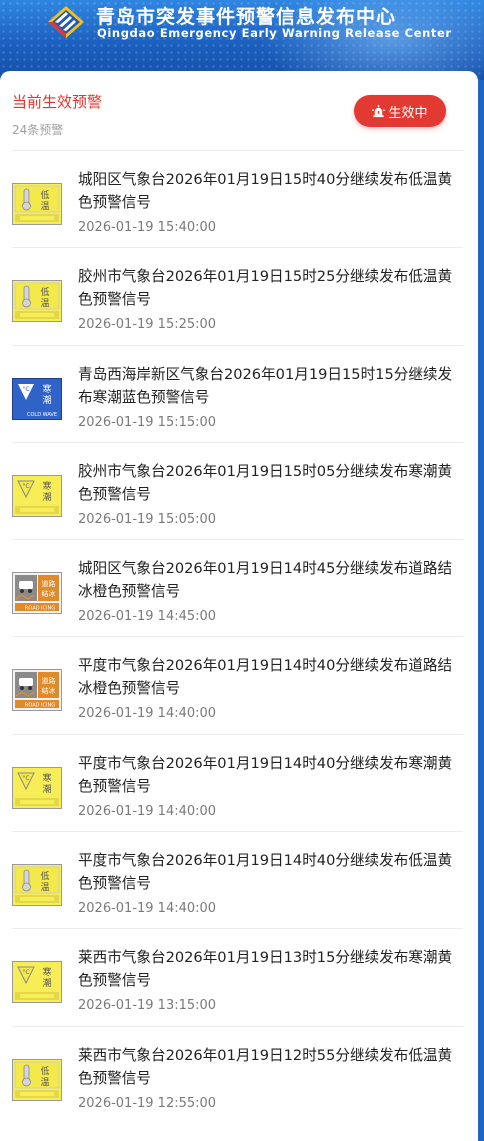  Describe the element at coordinates (147, 422) in the screenshot. I see `warning-timestamp: 2026-01-19 15:15:00` at that location.